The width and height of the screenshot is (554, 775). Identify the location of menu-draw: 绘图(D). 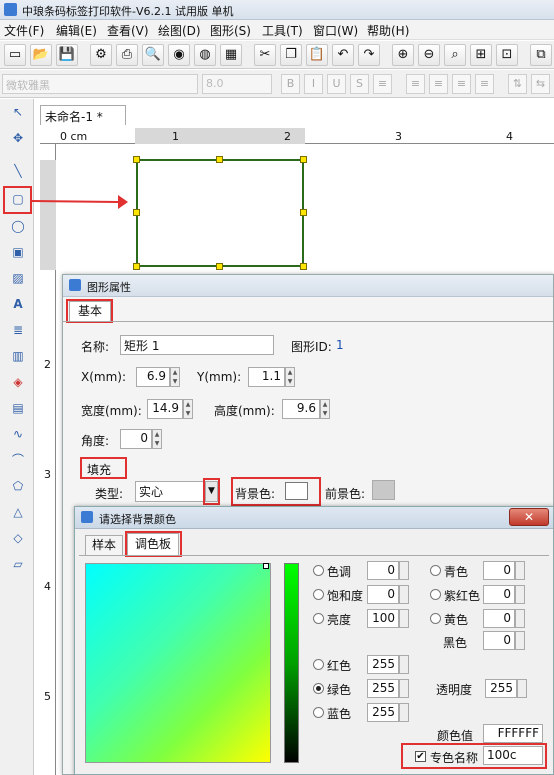
(179, 30).